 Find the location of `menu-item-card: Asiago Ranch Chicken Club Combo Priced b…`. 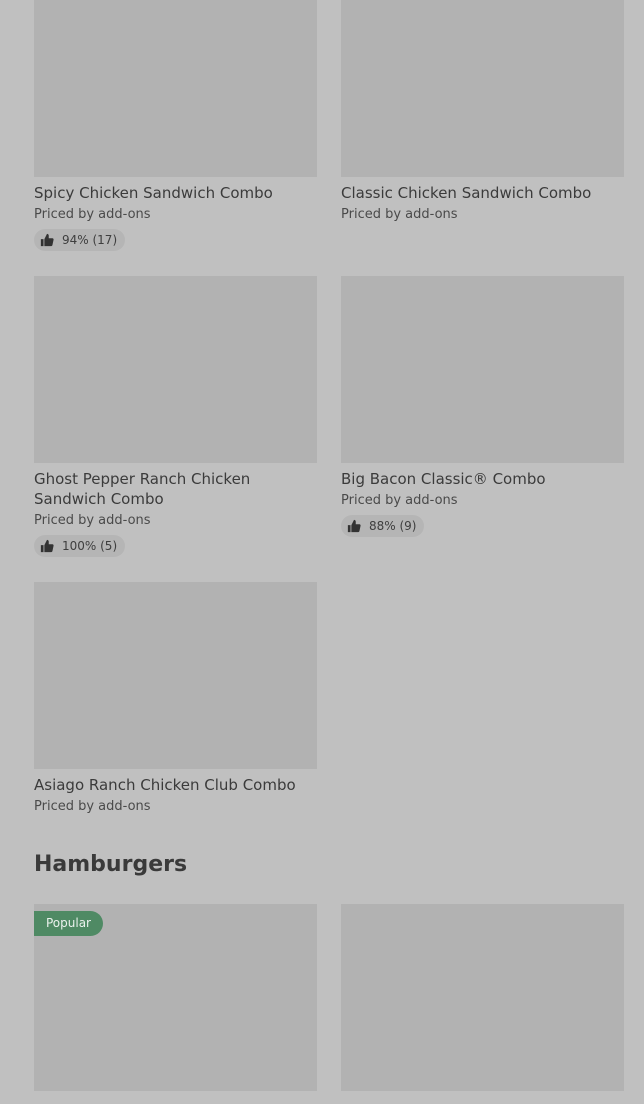

menu-item-card: Asiago Ranch Chicken Club Combo Priced b… is located at coordinates (175, 698).